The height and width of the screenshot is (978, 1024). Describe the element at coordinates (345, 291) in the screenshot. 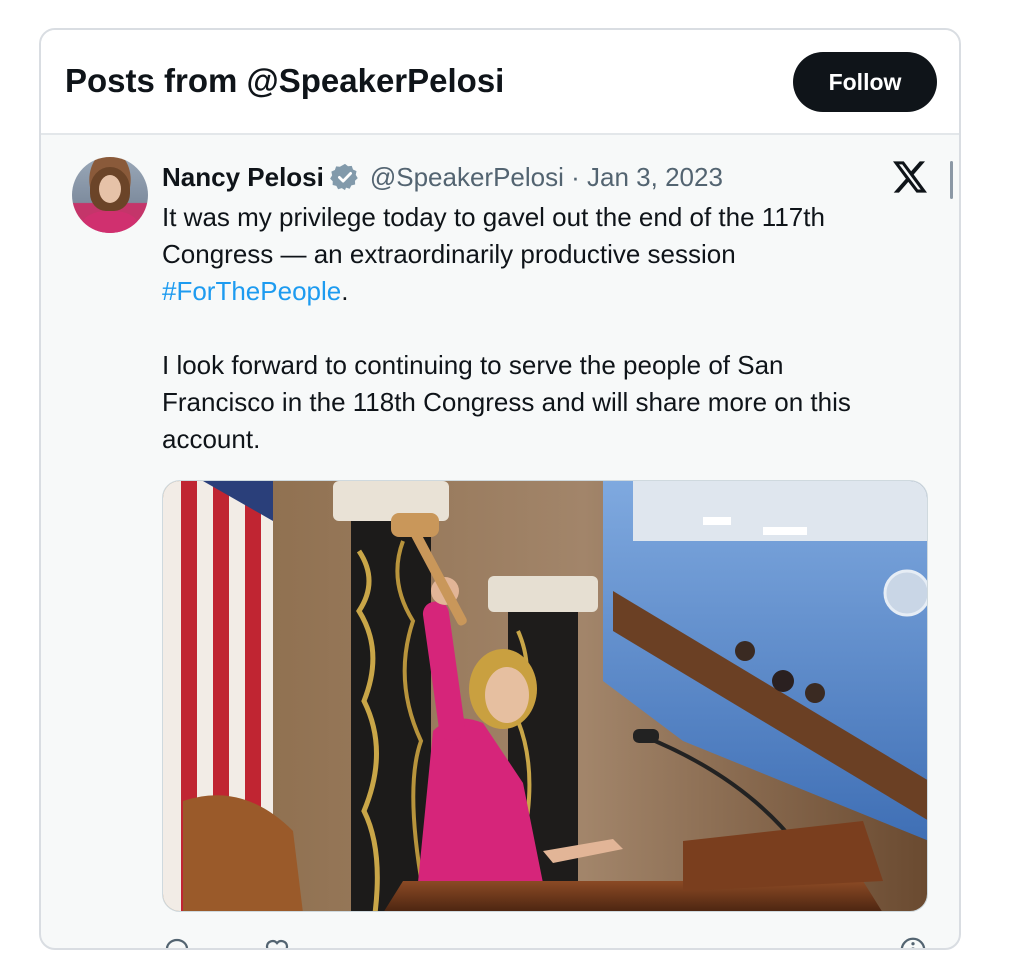

I see `hashtag-suffix: .` at that location.